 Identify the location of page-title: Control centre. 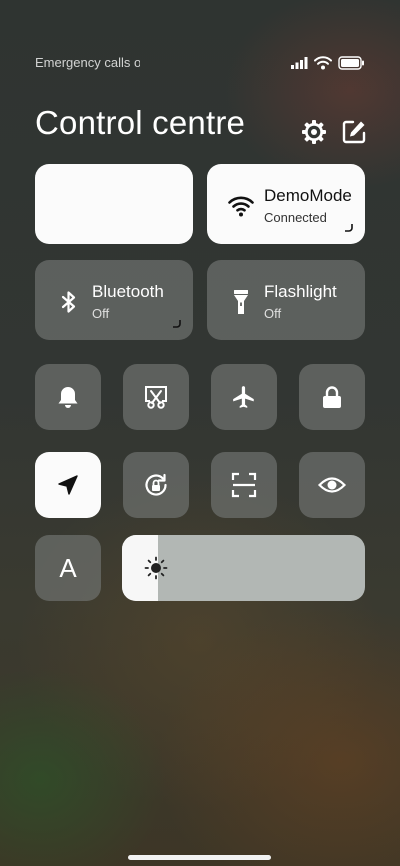
(140, 122).